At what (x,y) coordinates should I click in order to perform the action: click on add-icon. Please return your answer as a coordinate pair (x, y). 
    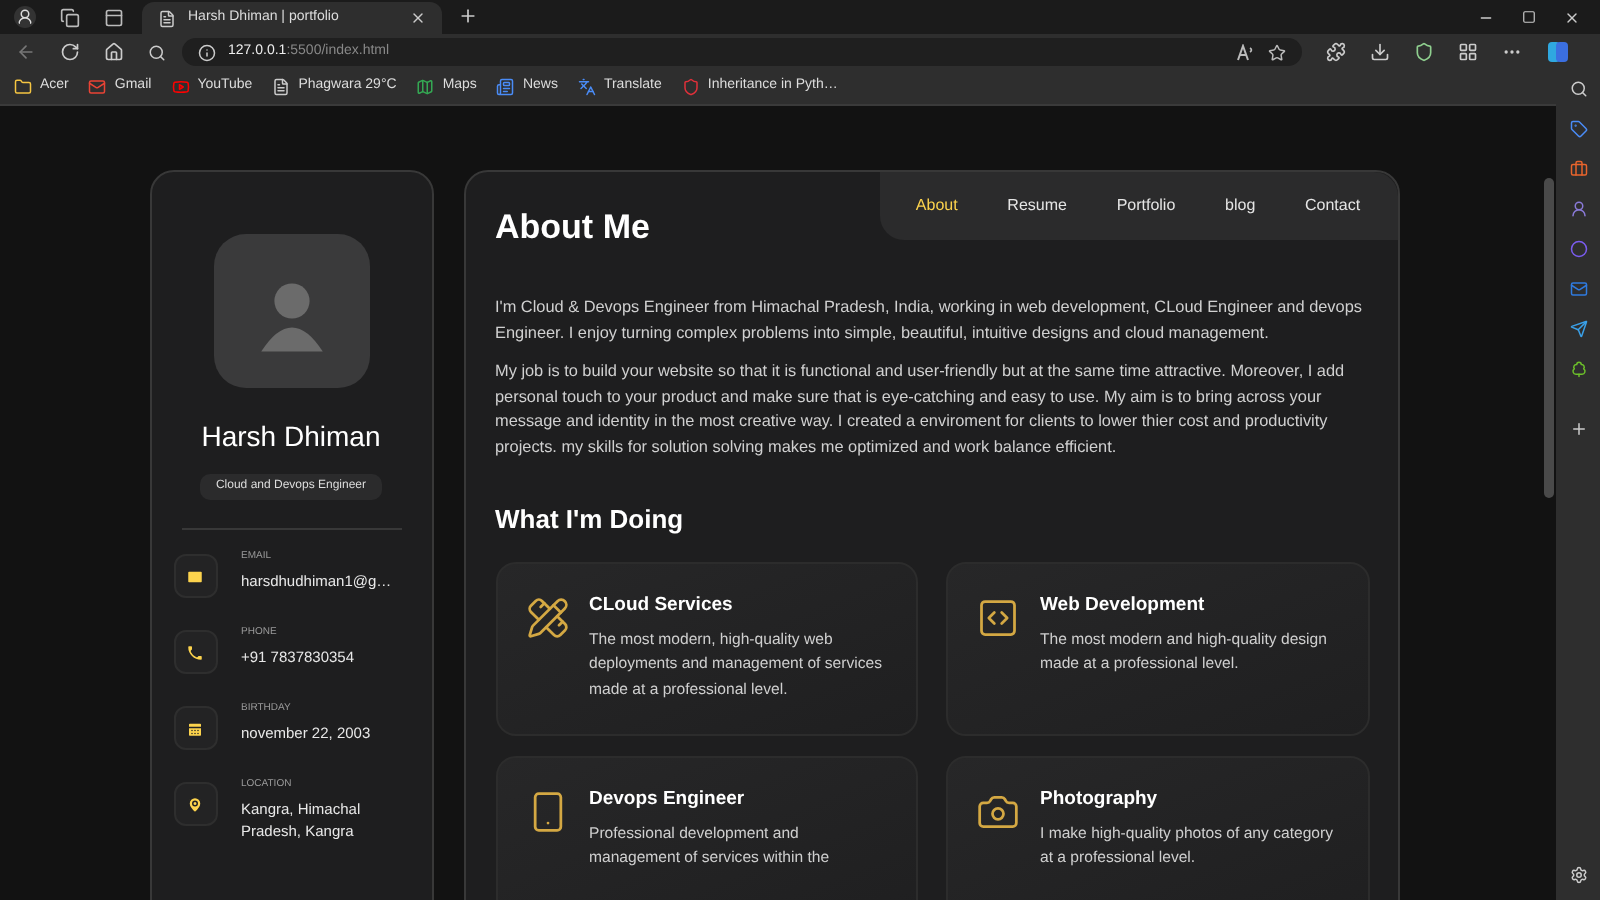
    Looking at the image, I should click on (1578, 429).